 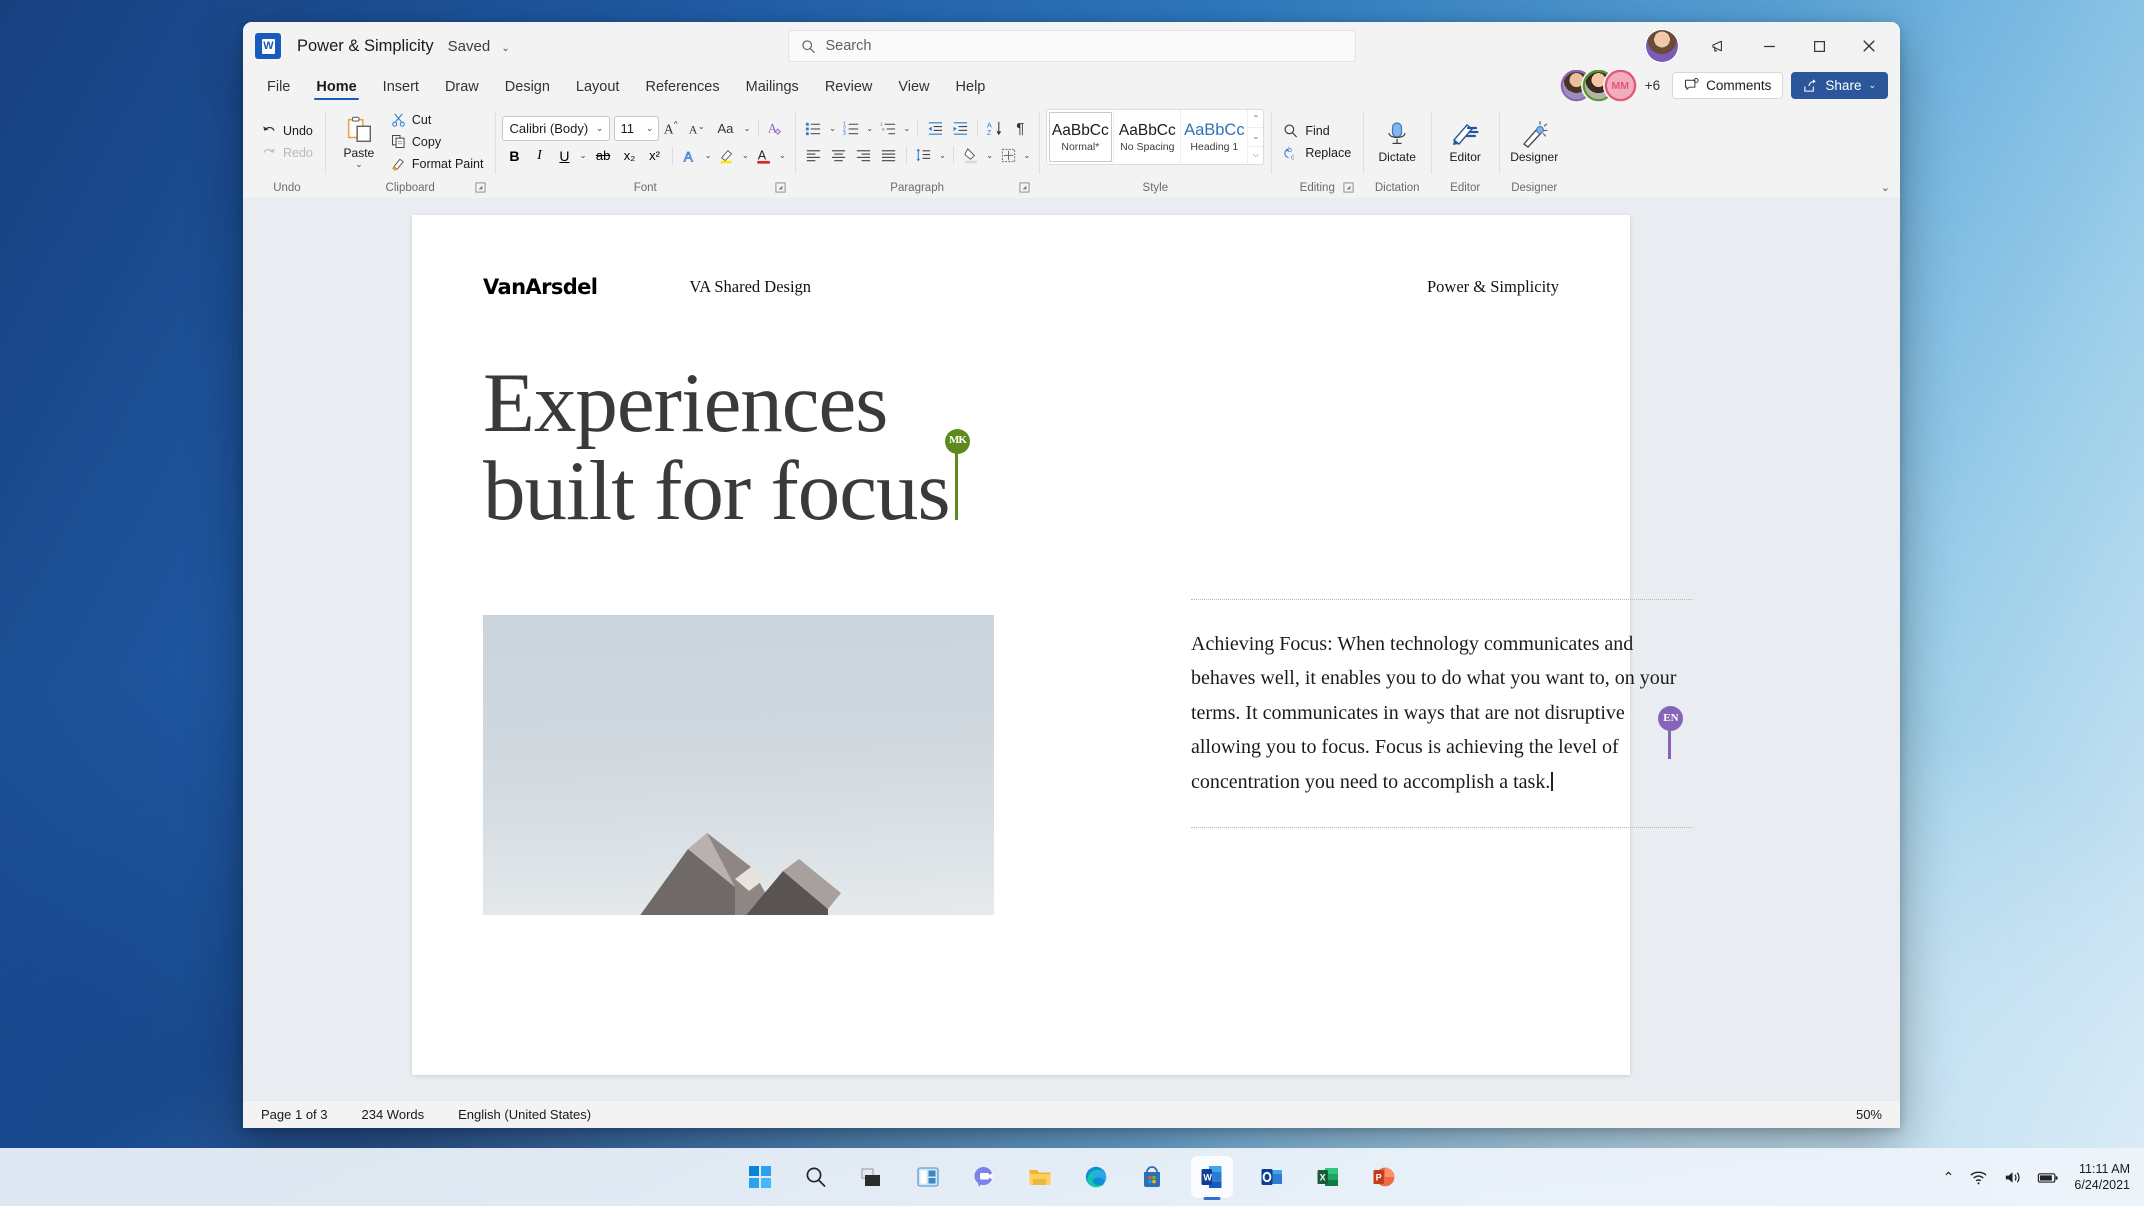 I want to click on style-card-heading-1: AaBbCc Heading 1, so click(x=1215, y=137).